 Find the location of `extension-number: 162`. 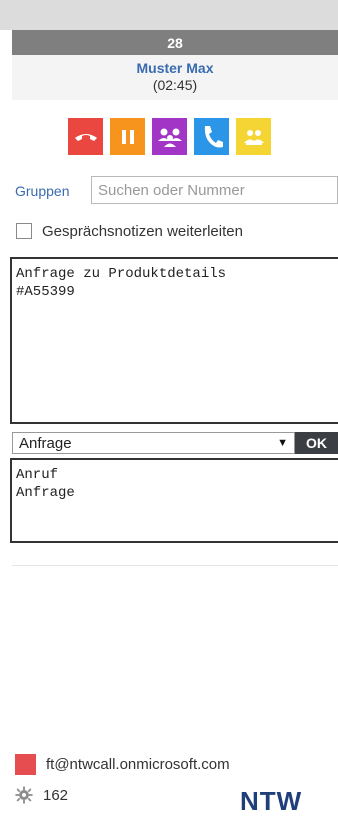

extension-number: 162 is located at coordinates (56, 795).